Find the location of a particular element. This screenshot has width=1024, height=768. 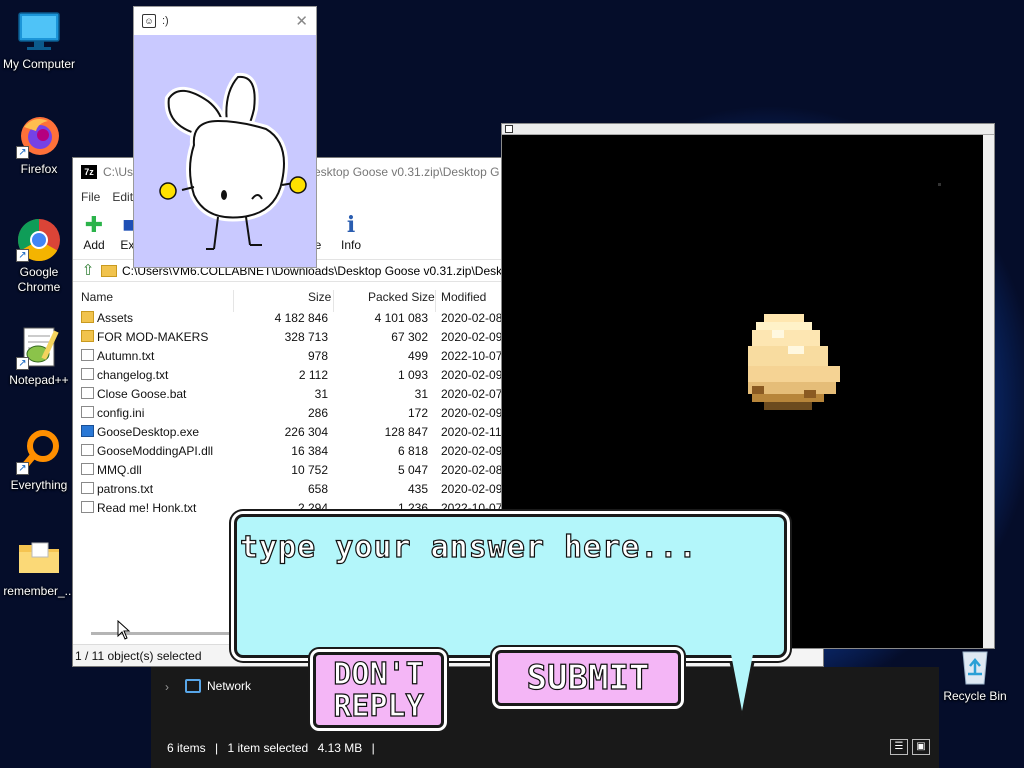

vertical-scrollbar is located at coordinates (988, 391).